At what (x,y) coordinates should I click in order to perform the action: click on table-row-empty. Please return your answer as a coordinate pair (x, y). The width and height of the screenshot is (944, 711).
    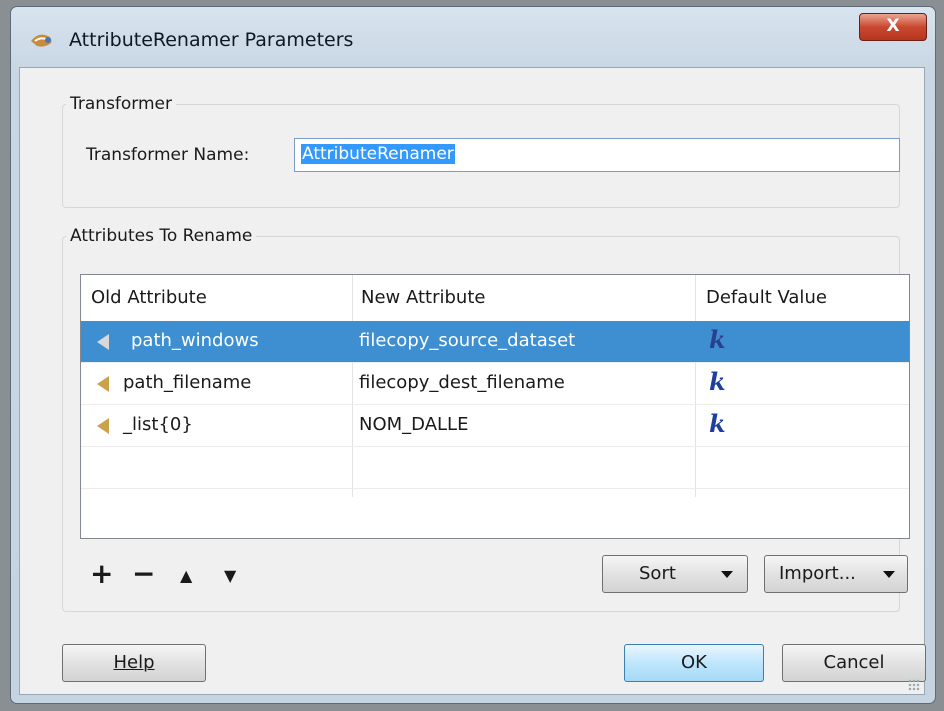
    Looking at the image, I should click on (495, 468).